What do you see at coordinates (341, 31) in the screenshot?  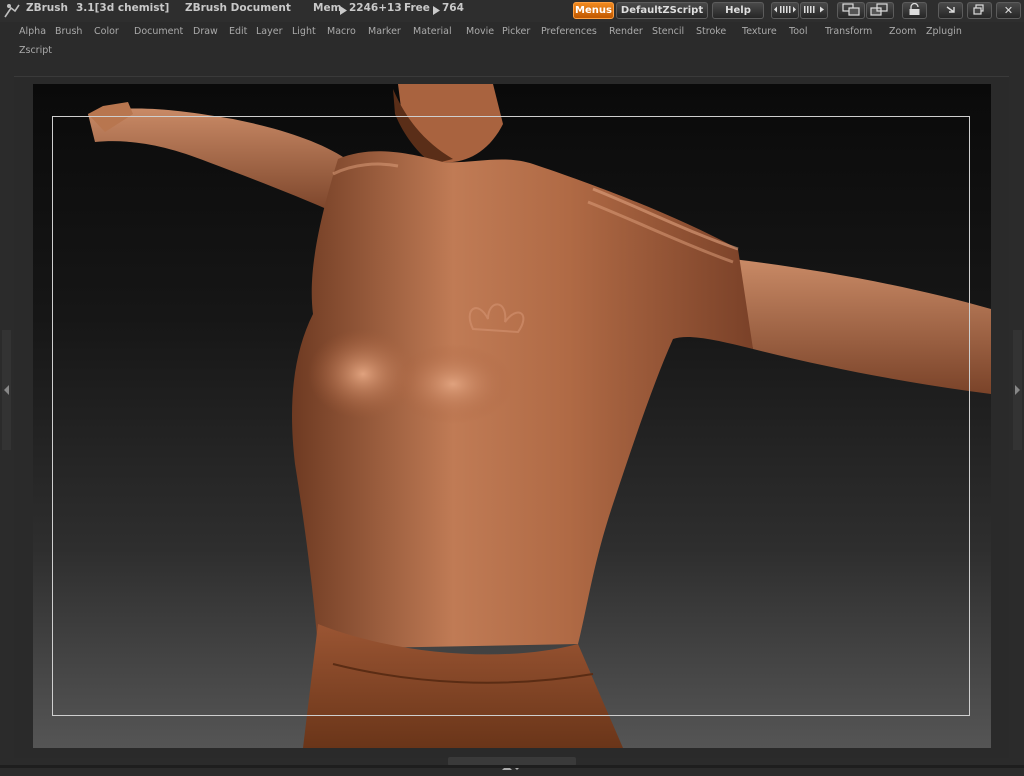 I see `menu-macro: Macro` at bounding box center [341, 31].